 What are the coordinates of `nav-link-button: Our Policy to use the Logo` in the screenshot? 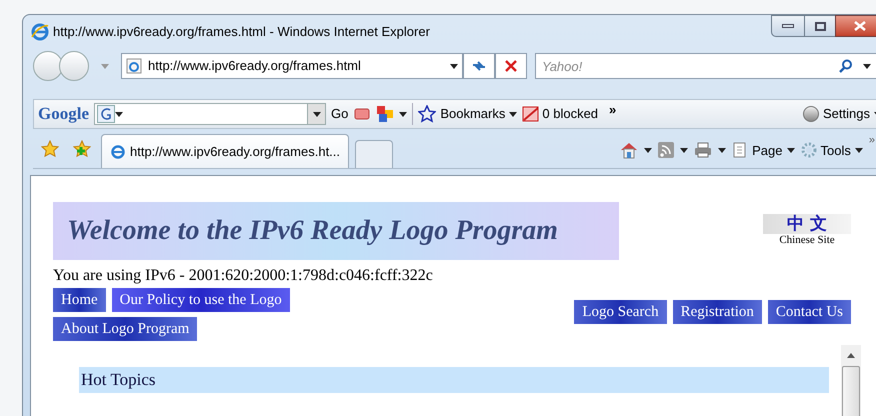 It's located at (201, 300).